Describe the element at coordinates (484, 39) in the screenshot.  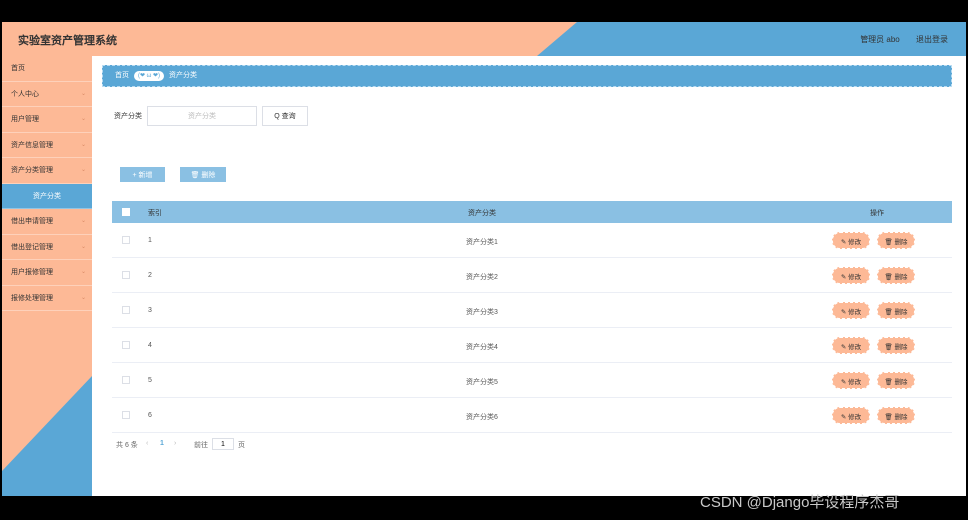
I see `top-header: 实验室资产管理系统 管理员 abo 退出登录` at that location.